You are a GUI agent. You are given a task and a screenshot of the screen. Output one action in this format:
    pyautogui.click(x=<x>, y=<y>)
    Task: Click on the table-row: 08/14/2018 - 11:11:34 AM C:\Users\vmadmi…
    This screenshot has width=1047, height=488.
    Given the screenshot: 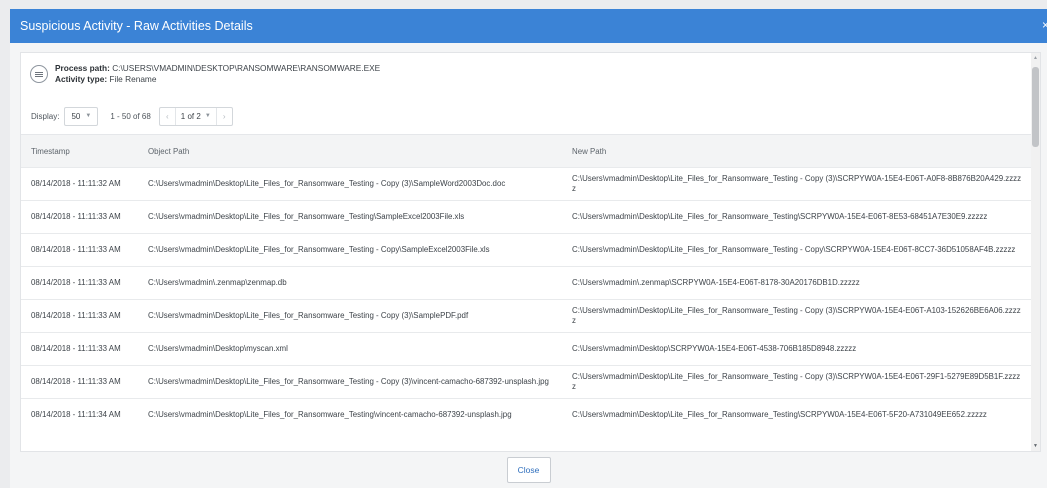 What is the action you would take?
    pyautogui.click(x=527, y=415)
    